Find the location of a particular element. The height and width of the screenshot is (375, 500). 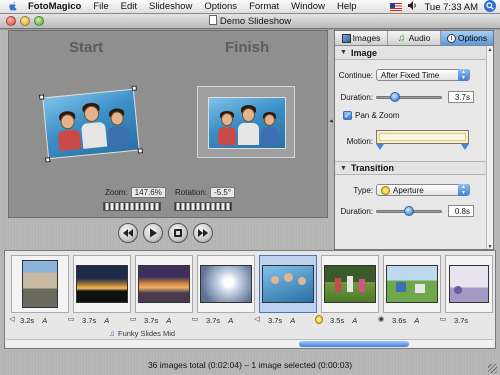

start-frame is located at coordinates (91, 124).